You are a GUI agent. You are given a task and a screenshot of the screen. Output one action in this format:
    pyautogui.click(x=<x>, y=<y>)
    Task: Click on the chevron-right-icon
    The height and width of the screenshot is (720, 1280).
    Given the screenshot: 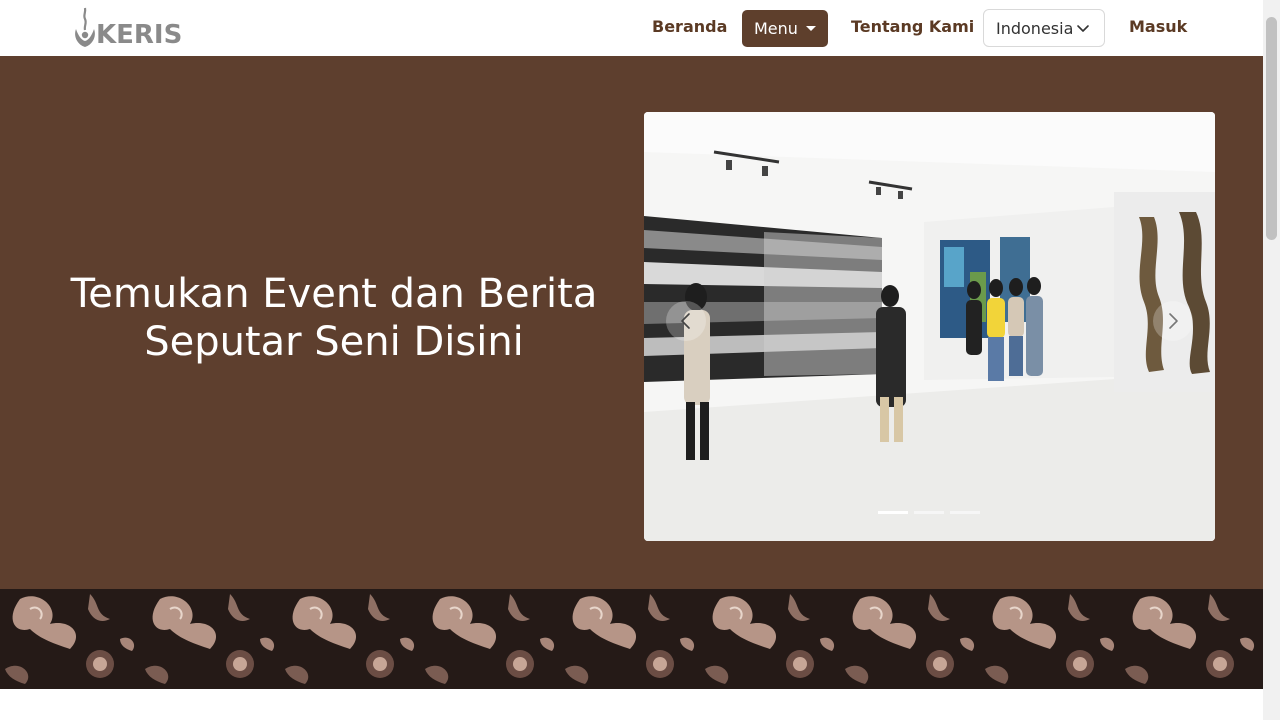 What is the action you would take?
    pyautogui.click(x=1173, y=321)
    